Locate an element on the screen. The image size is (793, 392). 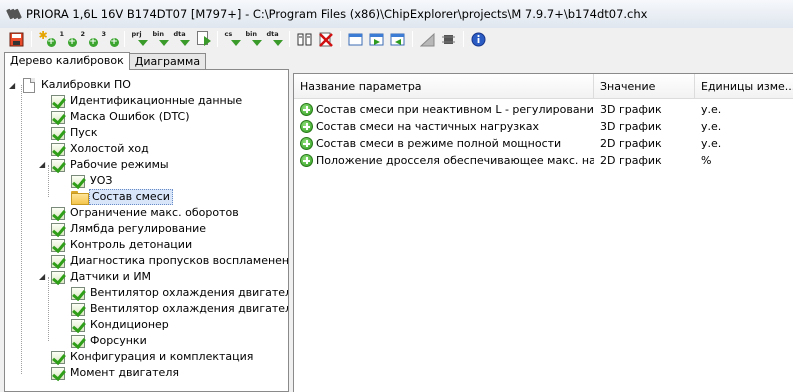
tree-item-label: Состав смеси is located at coordinates (131, 197).